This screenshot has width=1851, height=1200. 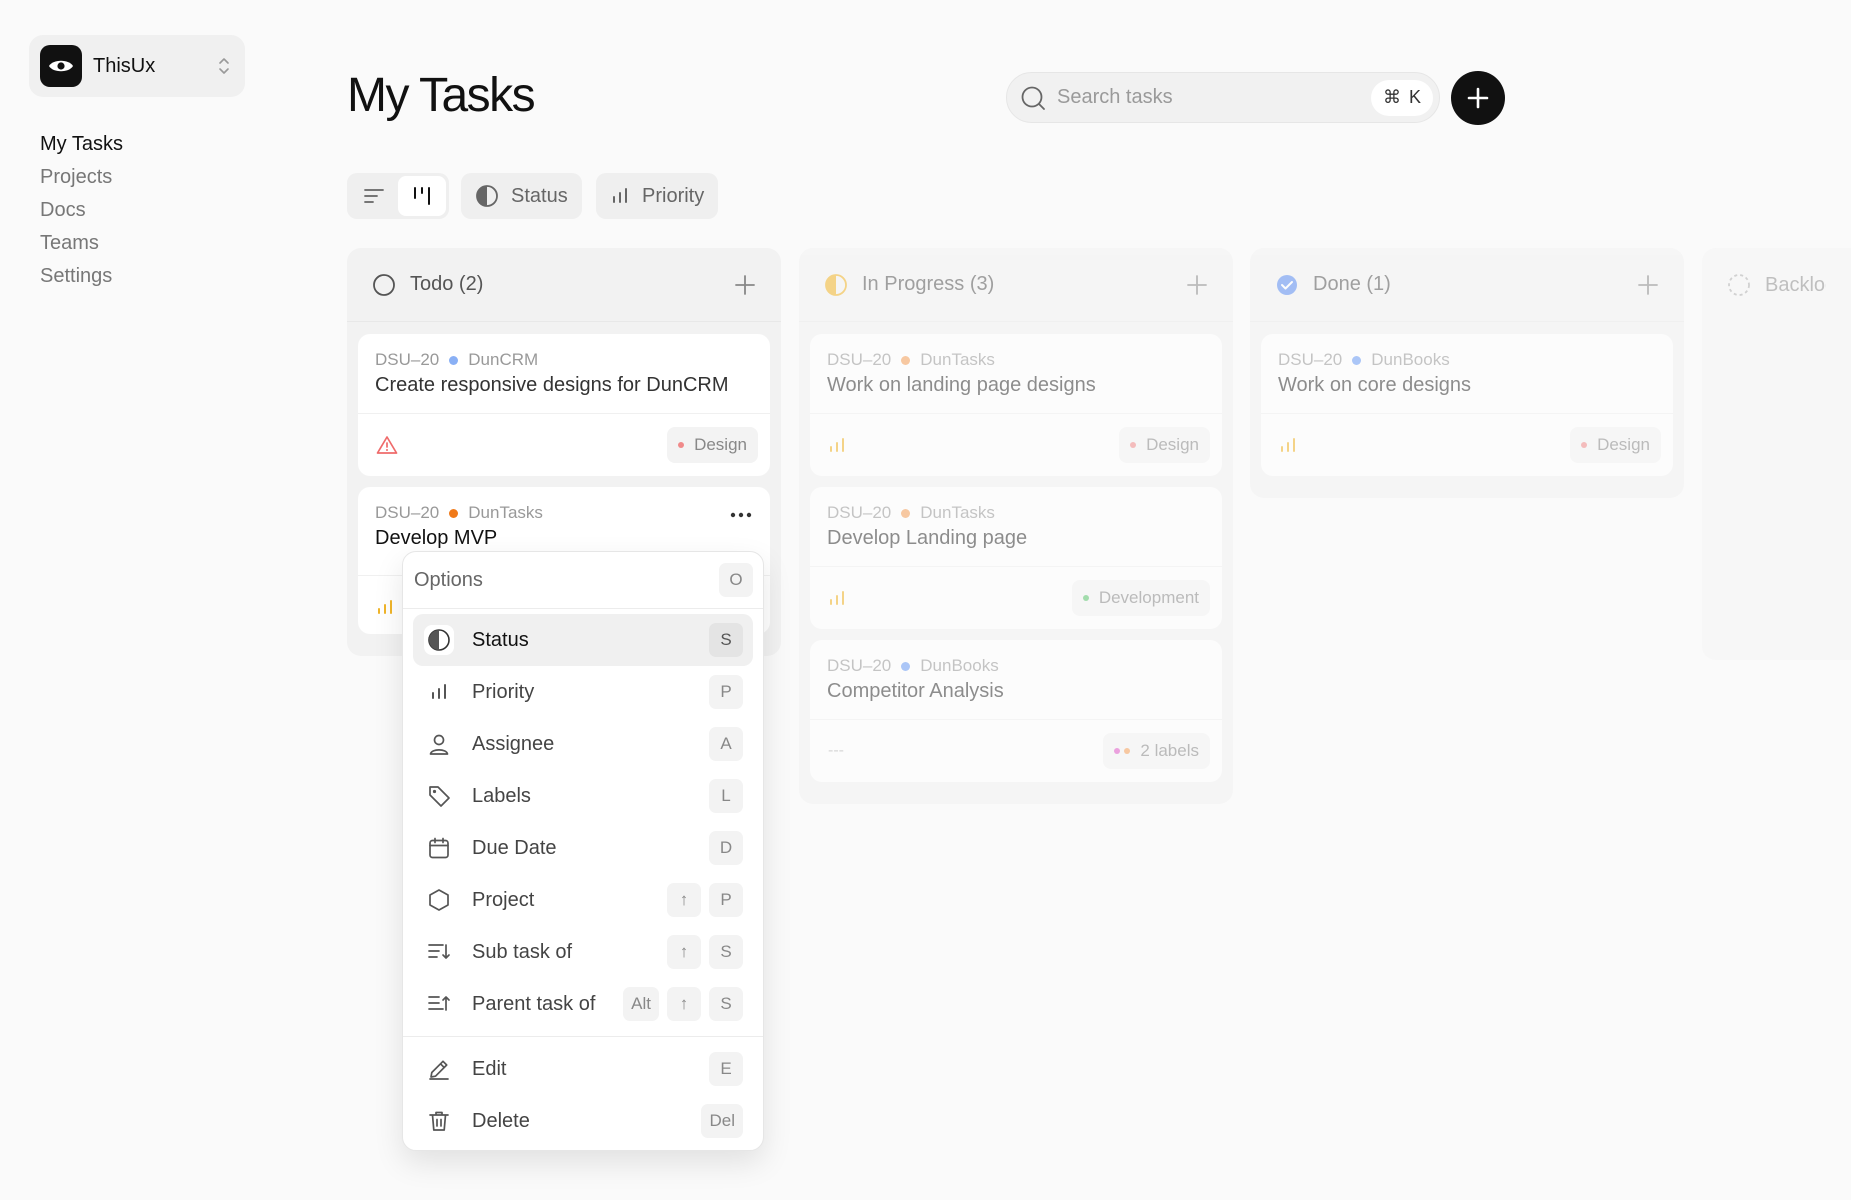 What do you see at coordinates (583, 1069) in the screenshot?
I see `menu-item-edit: Edit E` at bounding box center [583, 1069].